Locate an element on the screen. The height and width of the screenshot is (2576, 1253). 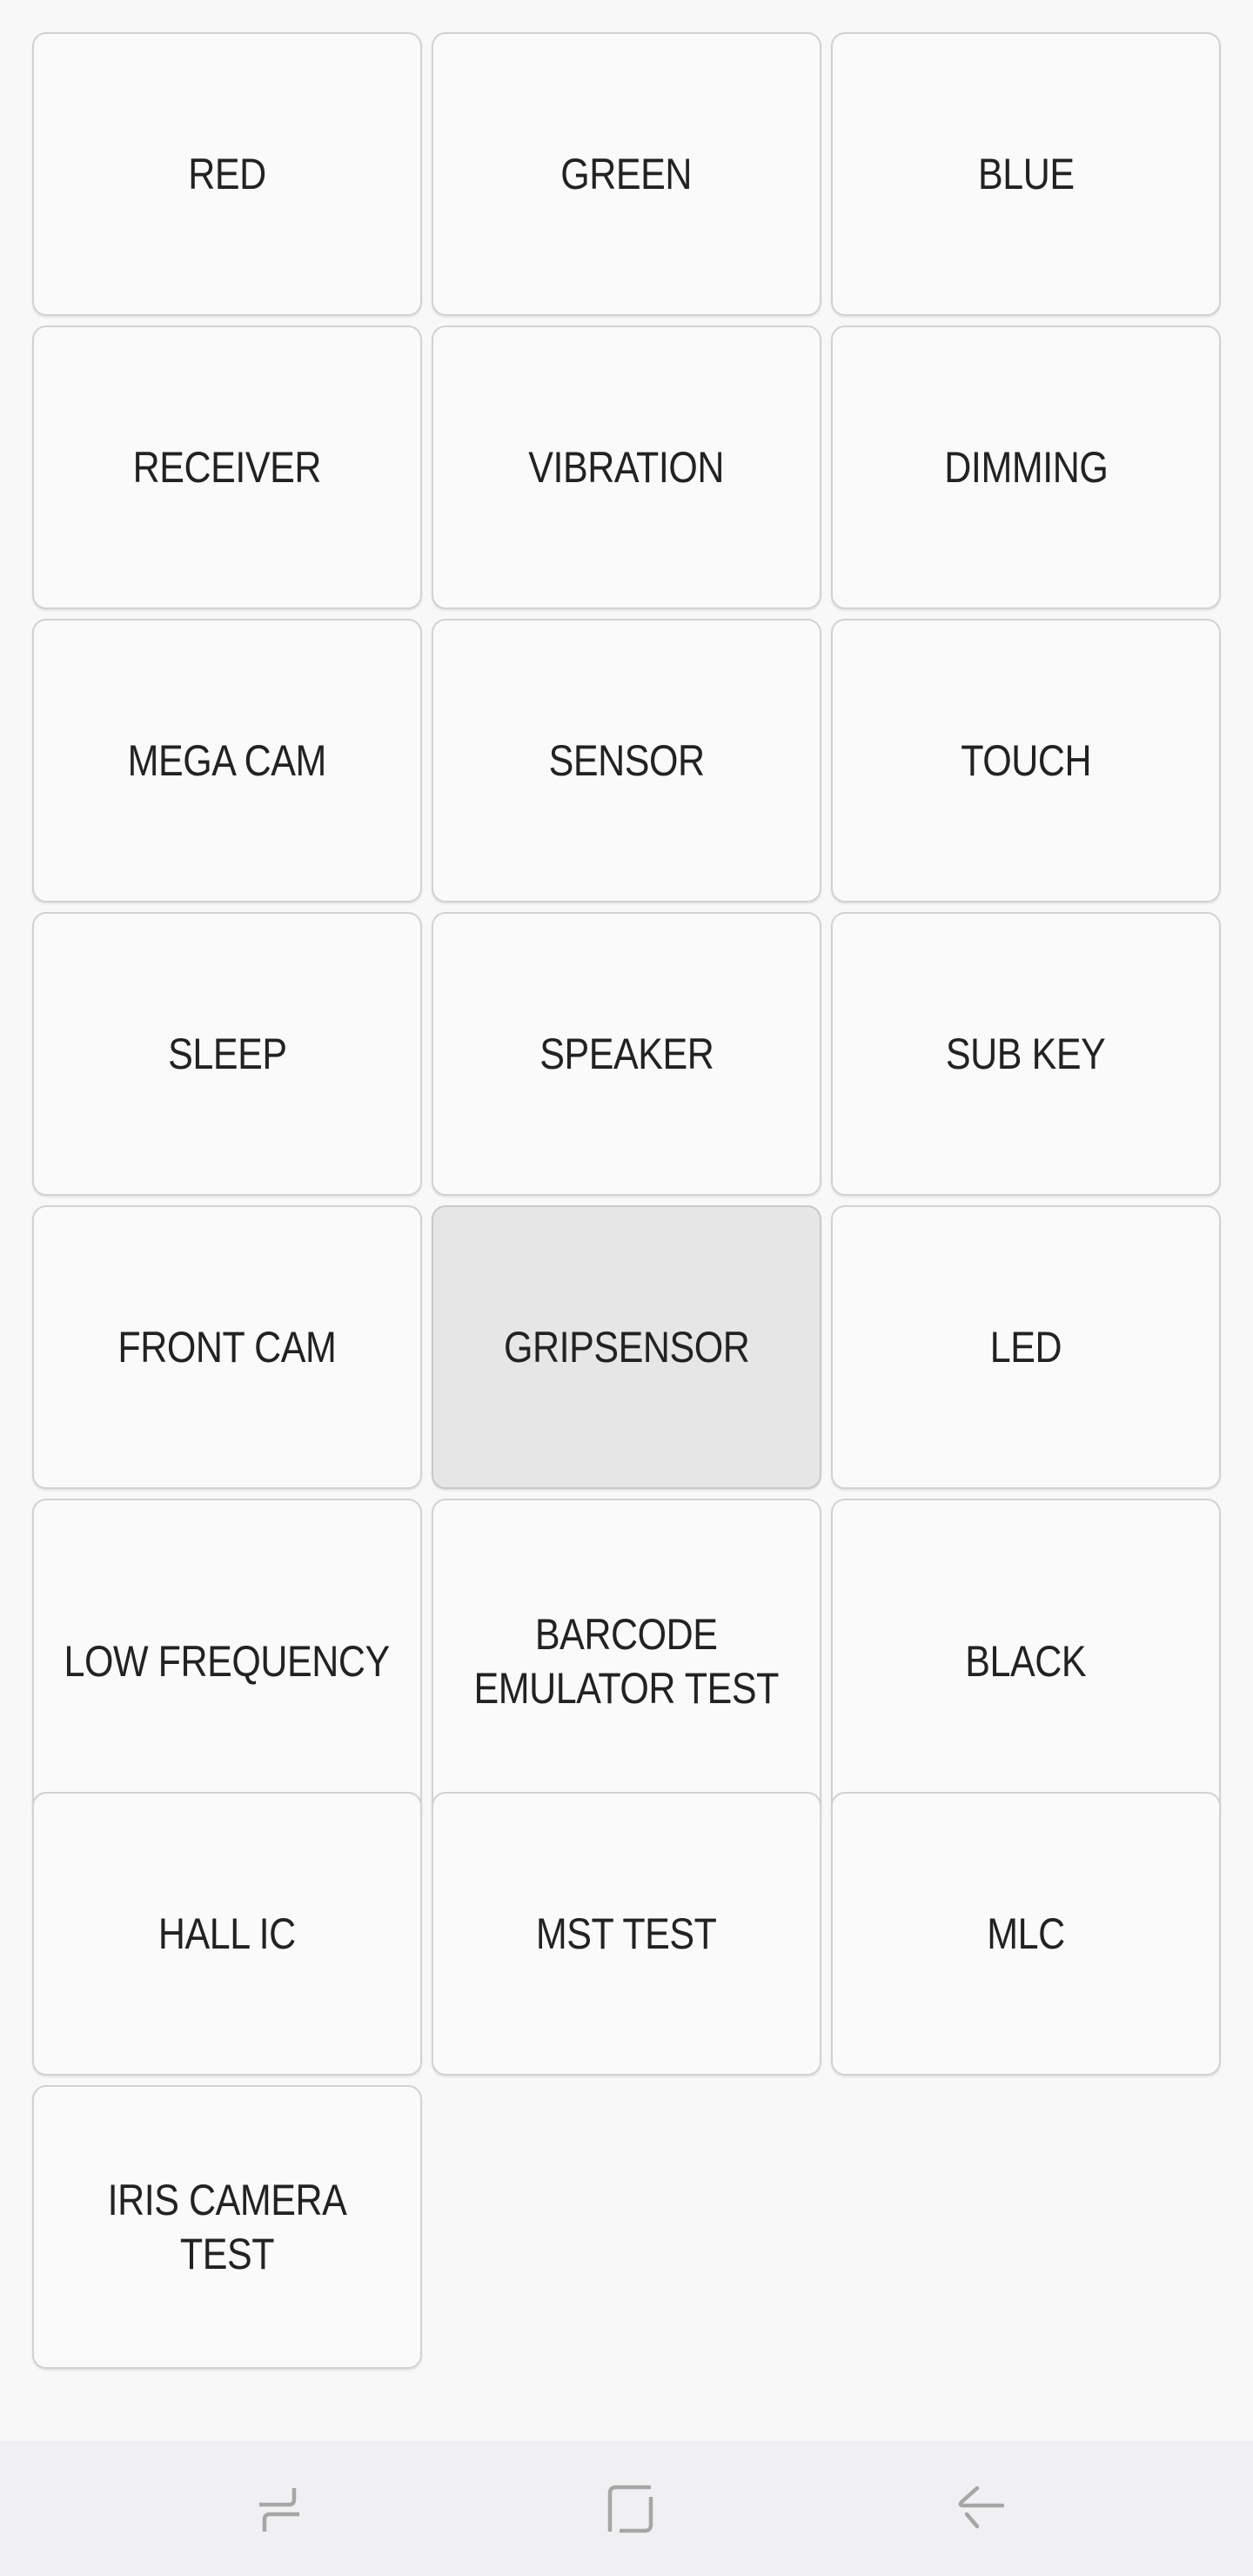
test-button-barcode-emulator-test: BARCODE EMULATOR TEST is located at coordinates (626, 1661).